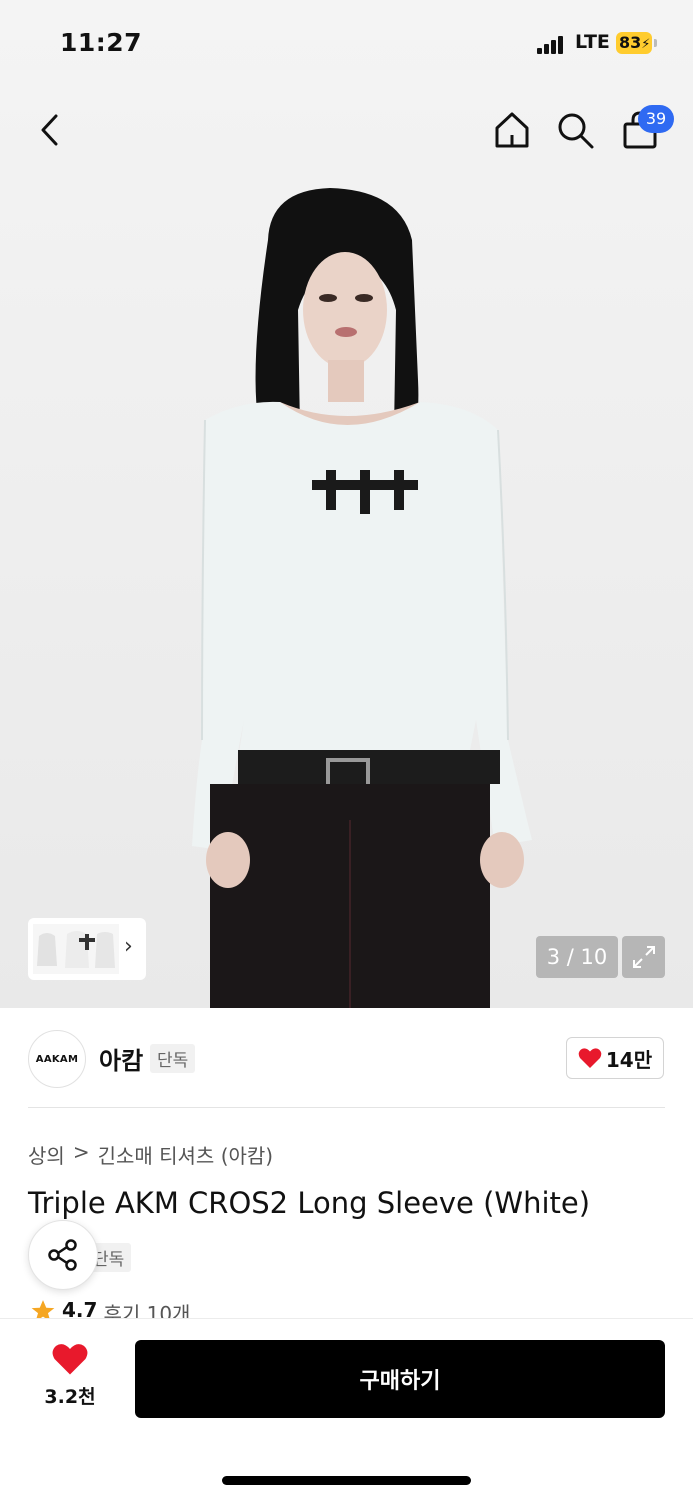  Describe the element at coordinates (43, 1310) in the screenshot. I see `star-icon` at that location.